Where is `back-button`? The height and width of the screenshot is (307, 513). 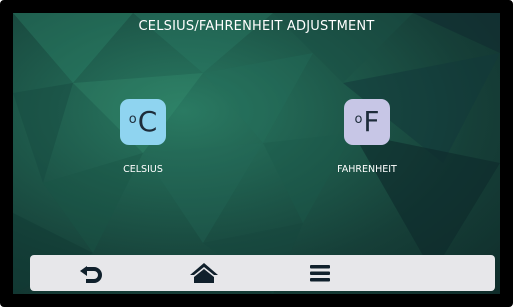 back-button is located at coordinates (91, 273).